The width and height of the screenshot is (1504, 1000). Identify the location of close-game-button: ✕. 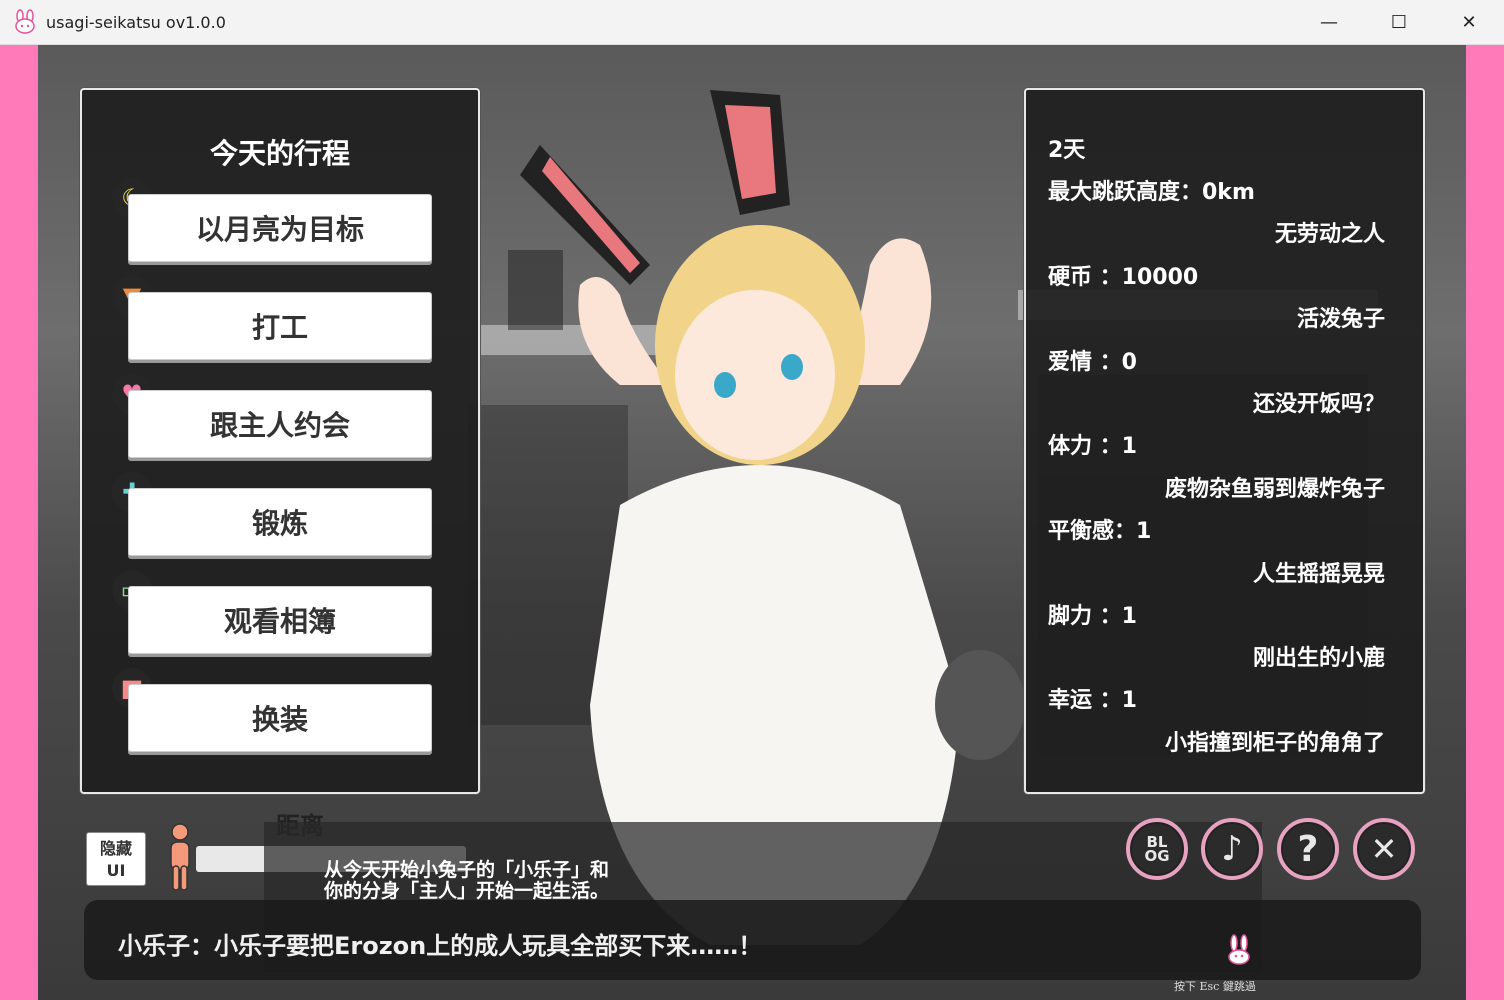
(1384, 849).